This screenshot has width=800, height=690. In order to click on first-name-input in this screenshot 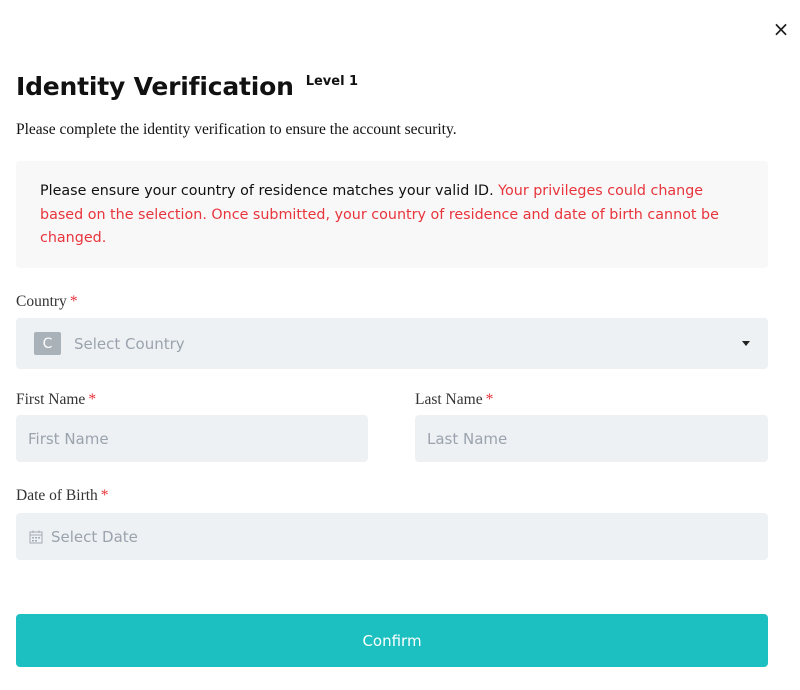, I will do `click(198, 438)`.